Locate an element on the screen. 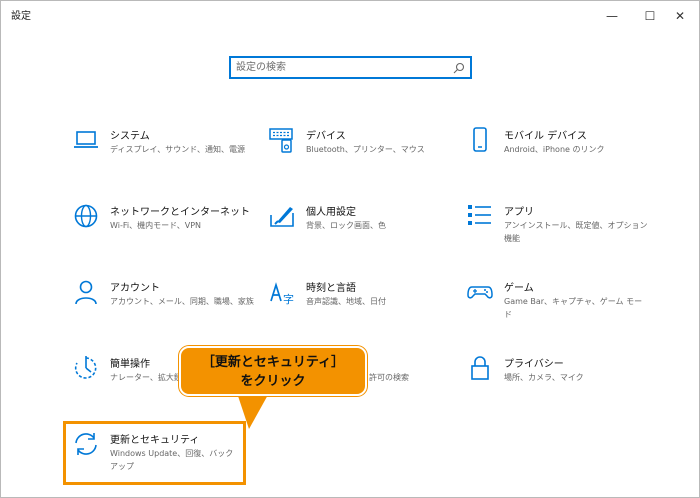  item-description: アンインストール、既定値、オプション機能 is located at coordinates (576, 232).